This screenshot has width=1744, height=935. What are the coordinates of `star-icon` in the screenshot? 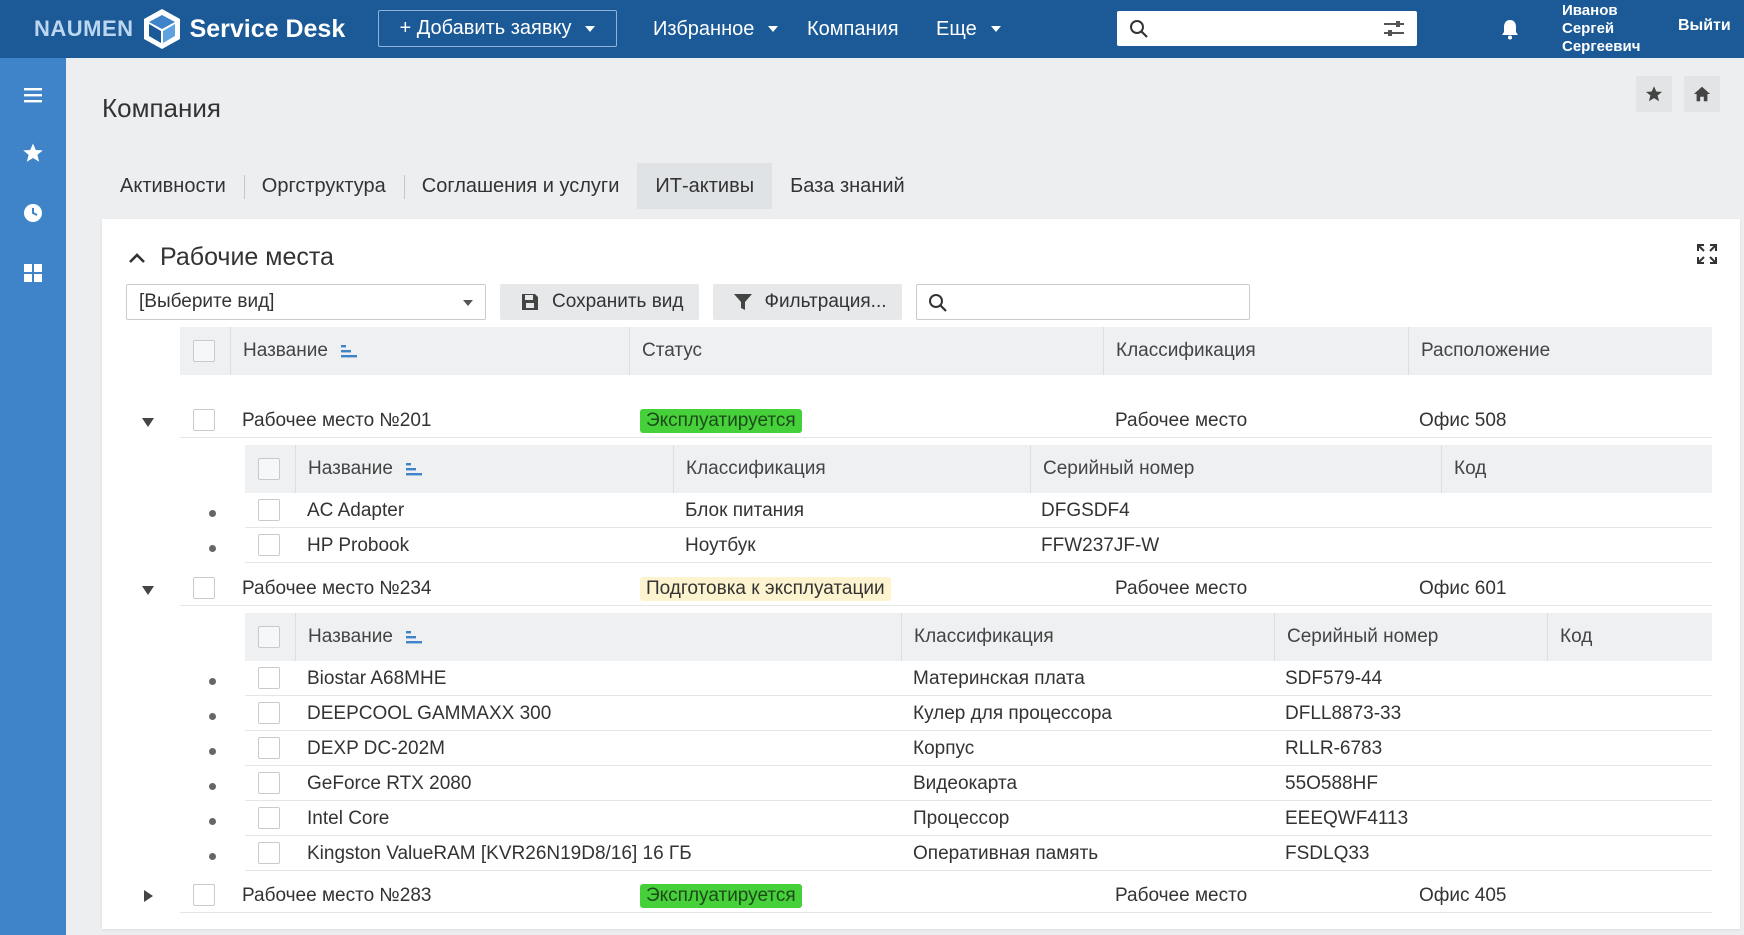 It's located at (33, 153).